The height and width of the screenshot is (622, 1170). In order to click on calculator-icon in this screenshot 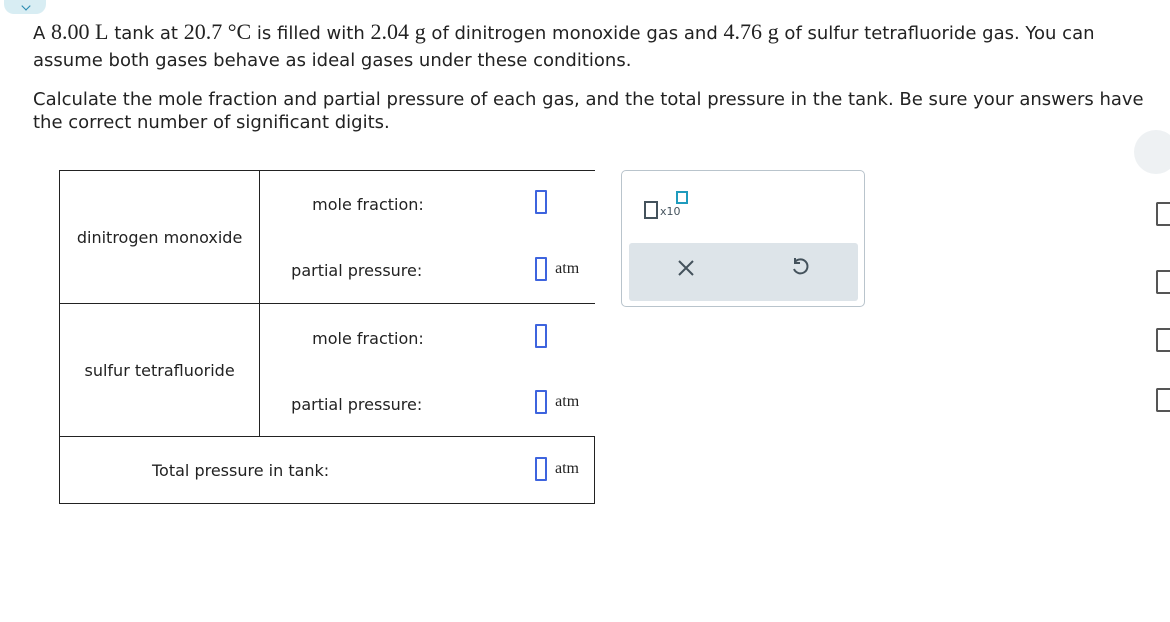, I will do `click(1163, 214)`.